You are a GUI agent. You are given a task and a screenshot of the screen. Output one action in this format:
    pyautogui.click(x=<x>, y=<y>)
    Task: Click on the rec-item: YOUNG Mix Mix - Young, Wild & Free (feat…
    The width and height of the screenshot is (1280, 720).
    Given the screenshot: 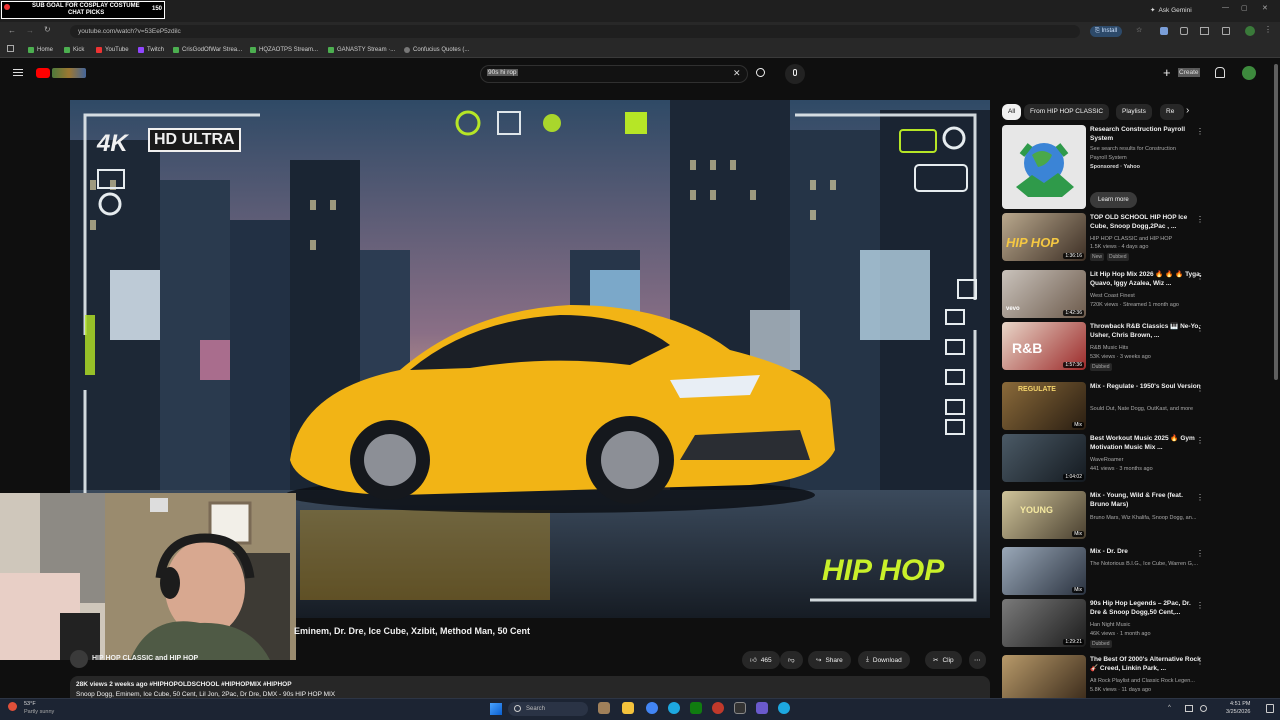 What is the action you would take?
    pyautogui.click(x=1137, y=516)
    